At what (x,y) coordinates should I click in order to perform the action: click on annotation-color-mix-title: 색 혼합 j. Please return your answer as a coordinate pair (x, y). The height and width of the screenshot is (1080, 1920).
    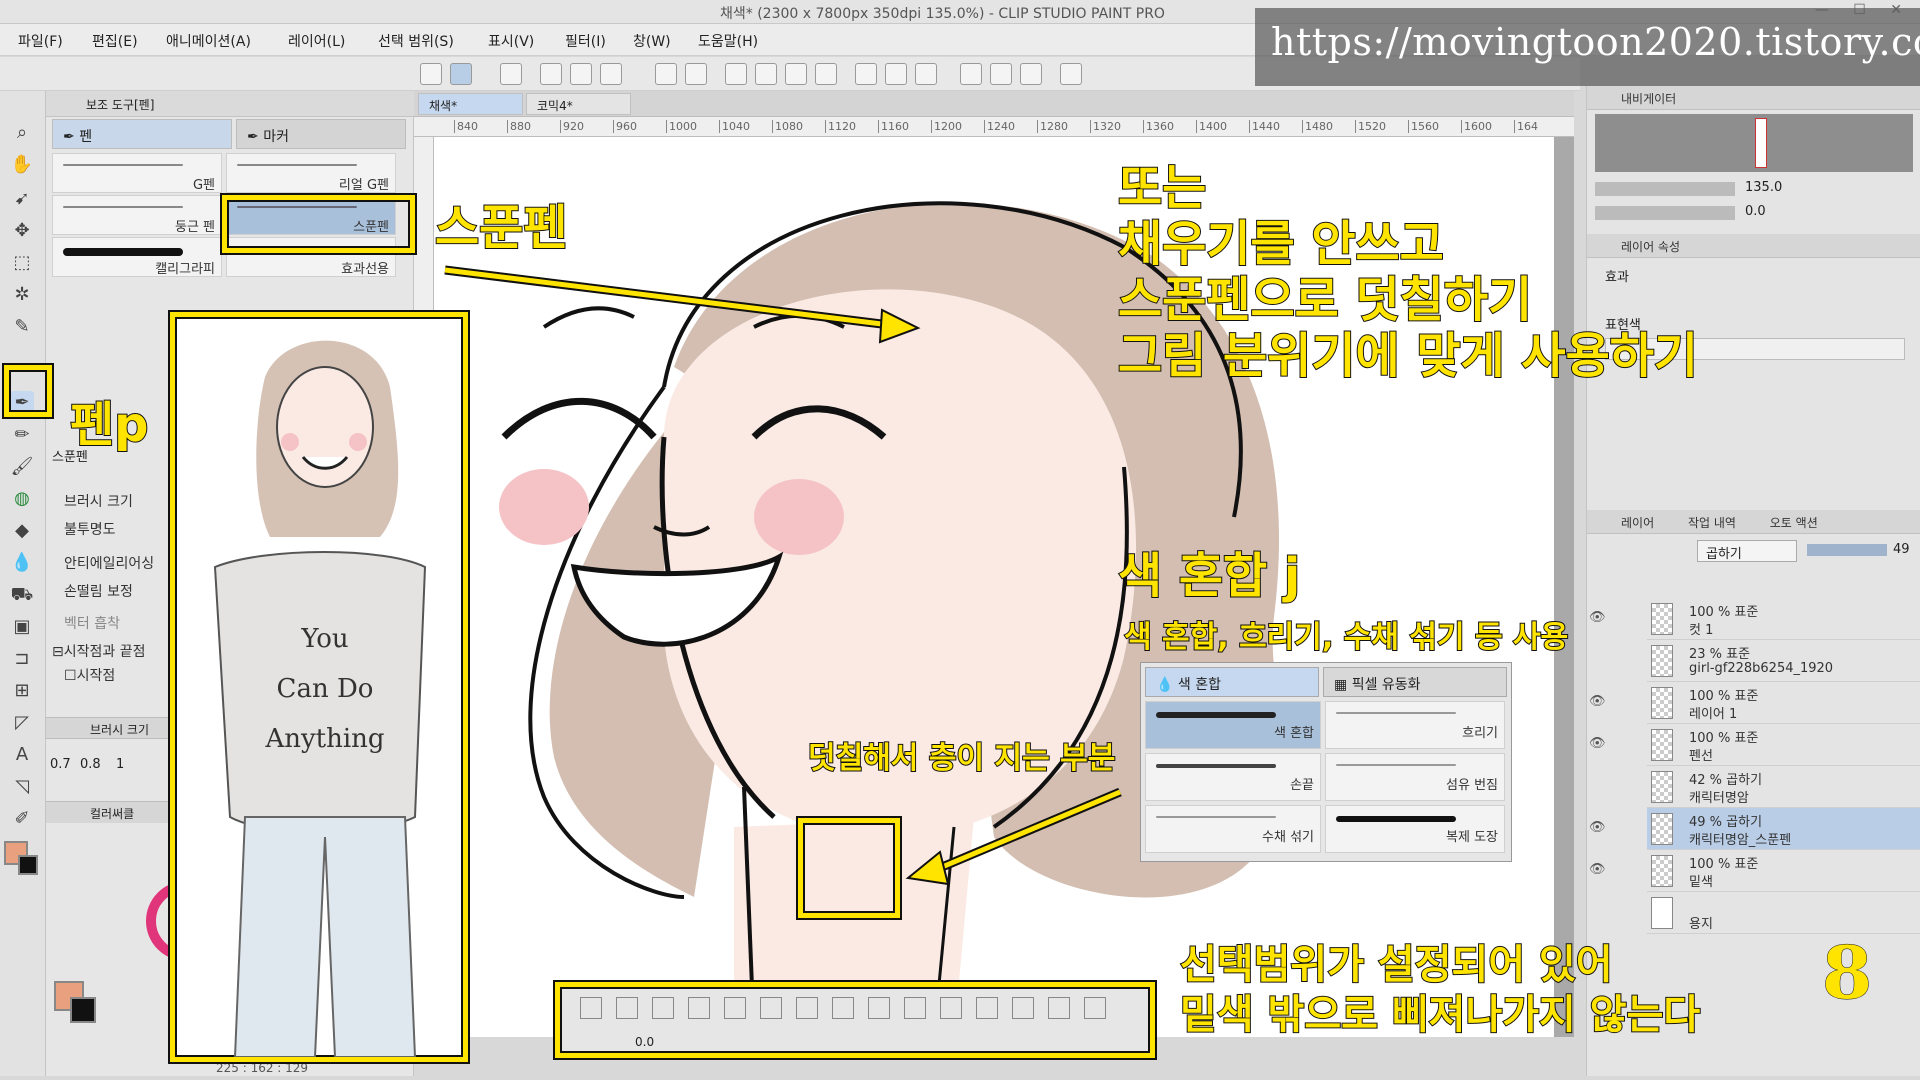
    Looking at the image, I should click on (1209, 576).